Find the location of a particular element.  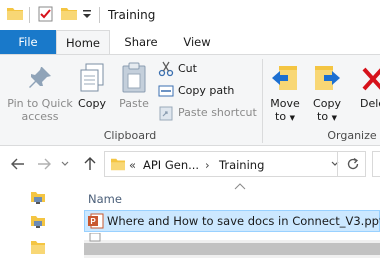

breadcrumb-overflow: « is located at coordinates (132, 165).